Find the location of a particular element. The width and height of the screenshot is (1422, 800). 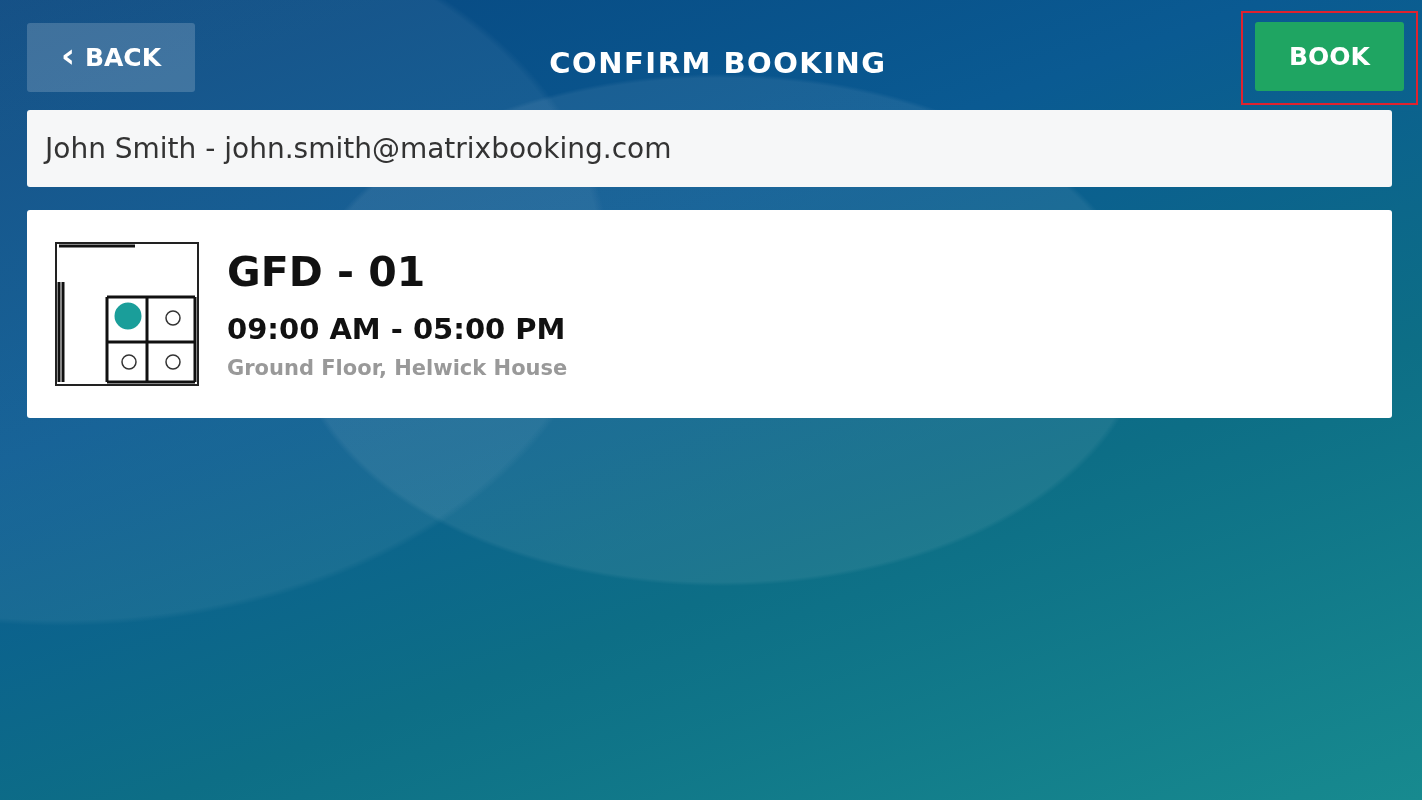

back-button: ‹ BACK is located at coordinates (111, 57).